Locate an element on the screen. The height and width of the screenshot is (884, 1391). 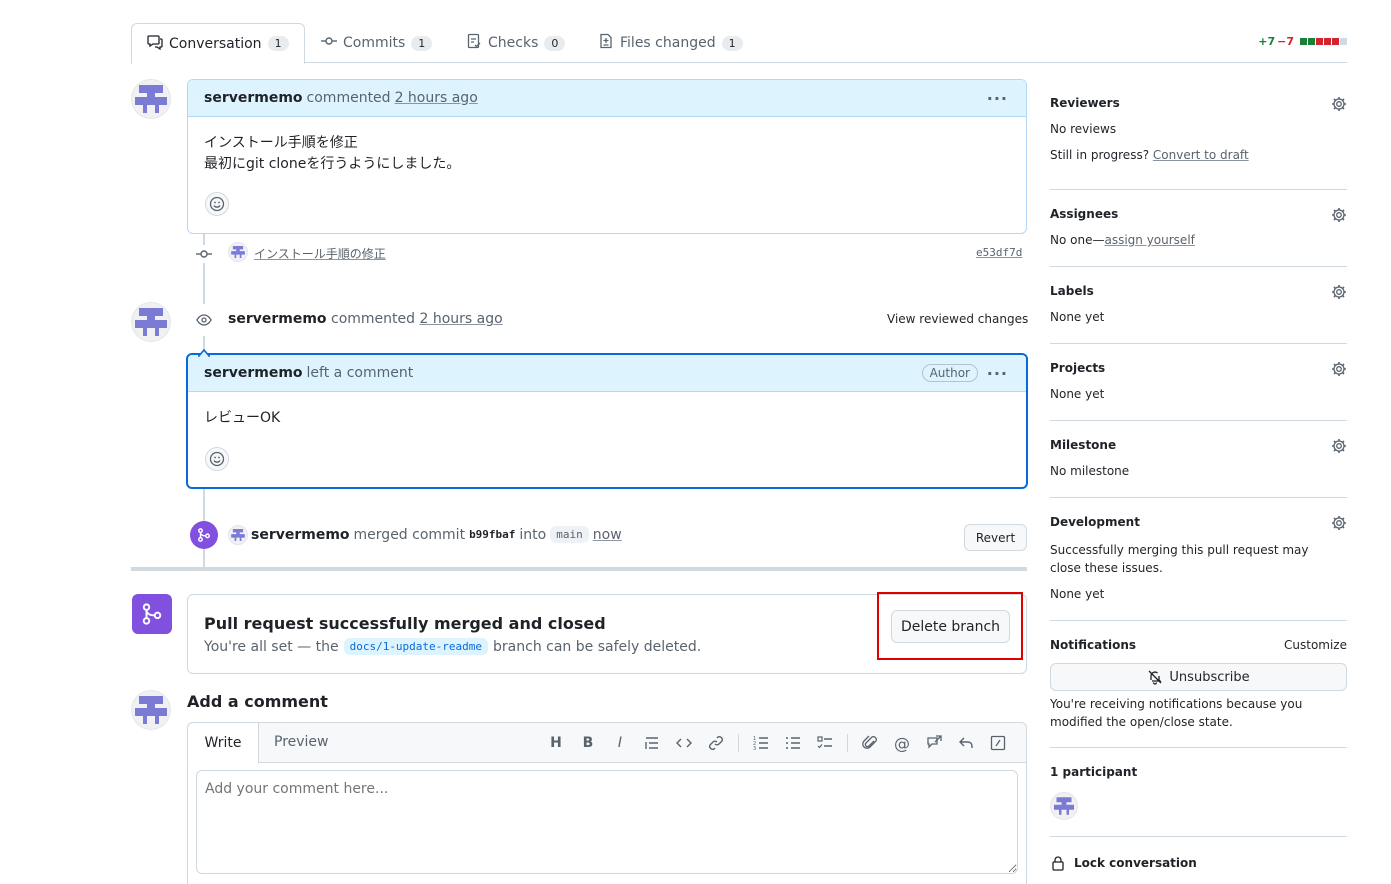
review-comment-header: servermemo left a comment Author ··· is located at coordinates (607, 373).